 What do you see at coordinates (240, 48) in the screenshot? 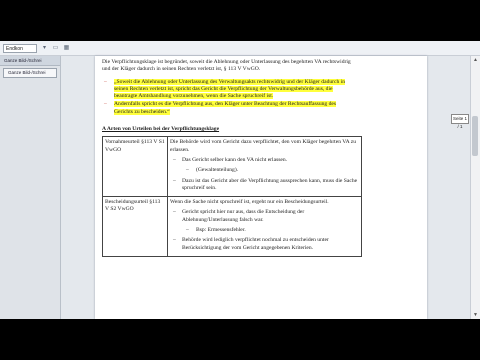
I see `toolbar: Endkon ▾ ▭ ▦` at bounding box center [240, 48].